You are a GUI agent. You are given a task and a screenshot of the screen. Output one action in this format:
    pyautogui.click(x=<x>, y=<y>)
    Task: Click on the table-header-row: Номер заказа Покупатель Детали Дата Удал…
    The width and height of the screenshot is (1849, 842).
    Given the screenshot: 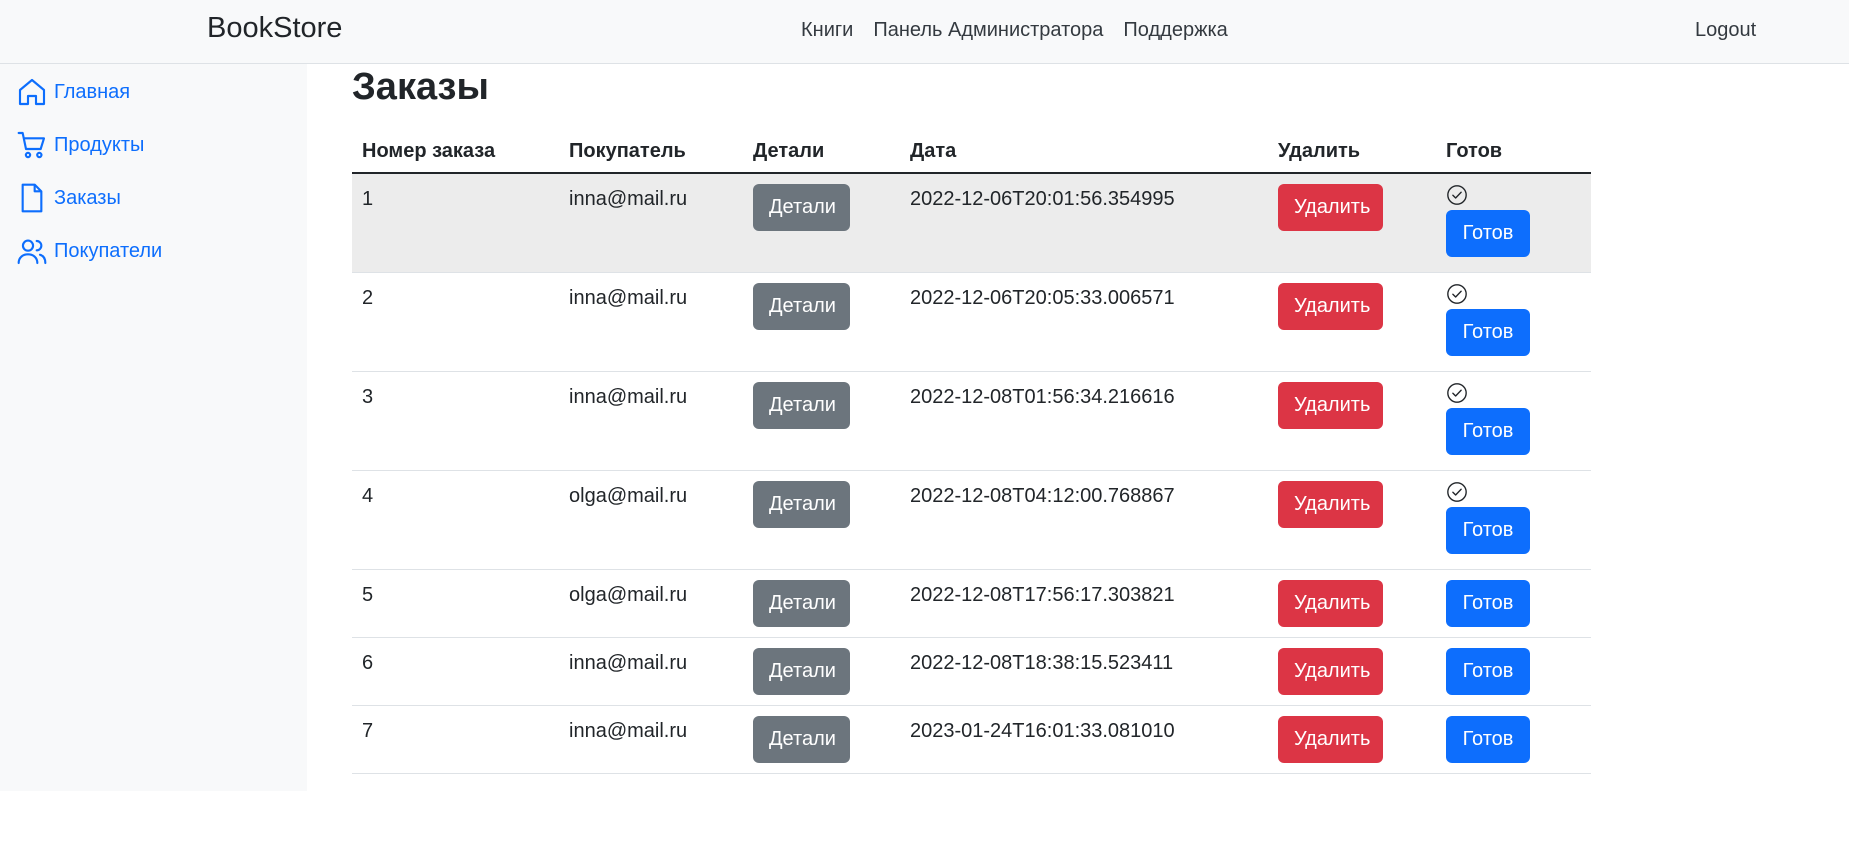 What is the action you would take?
    pyautogui.click(x=971, y=152)
    